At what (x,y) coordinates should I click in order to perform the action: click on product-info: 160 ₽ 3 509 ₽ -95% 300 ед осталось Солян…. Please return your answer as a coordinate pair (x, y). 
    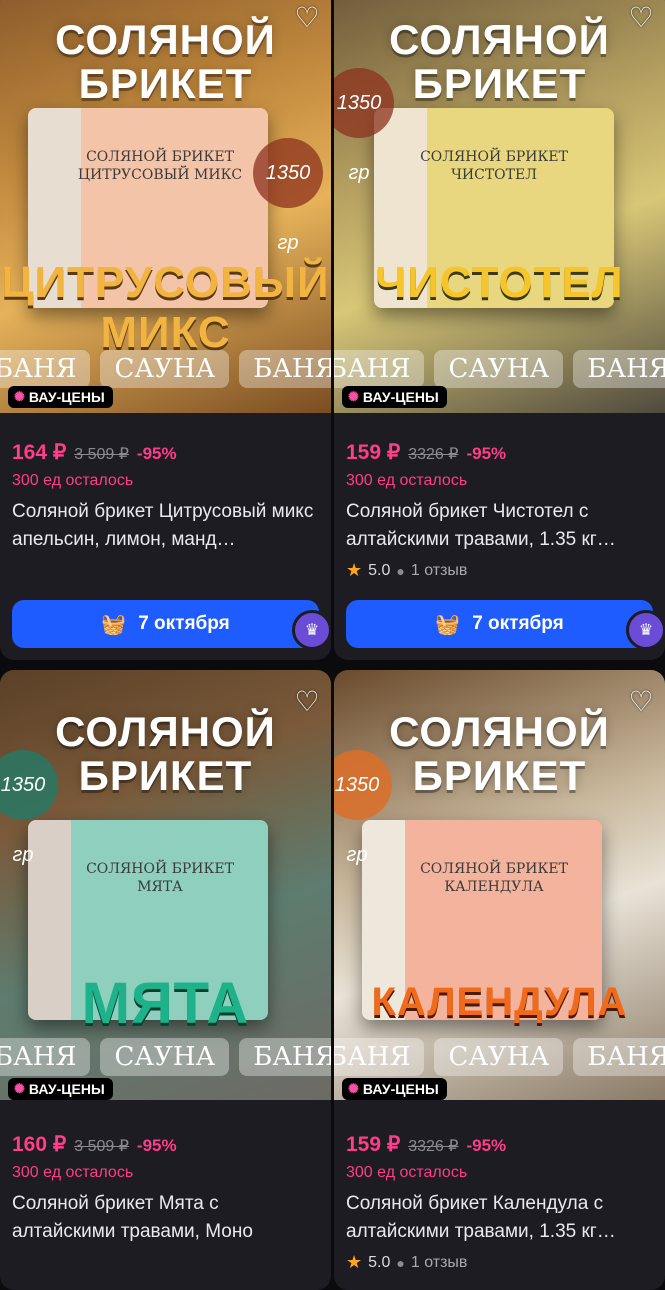
    Looking at the image, I should click on (165, 1189).